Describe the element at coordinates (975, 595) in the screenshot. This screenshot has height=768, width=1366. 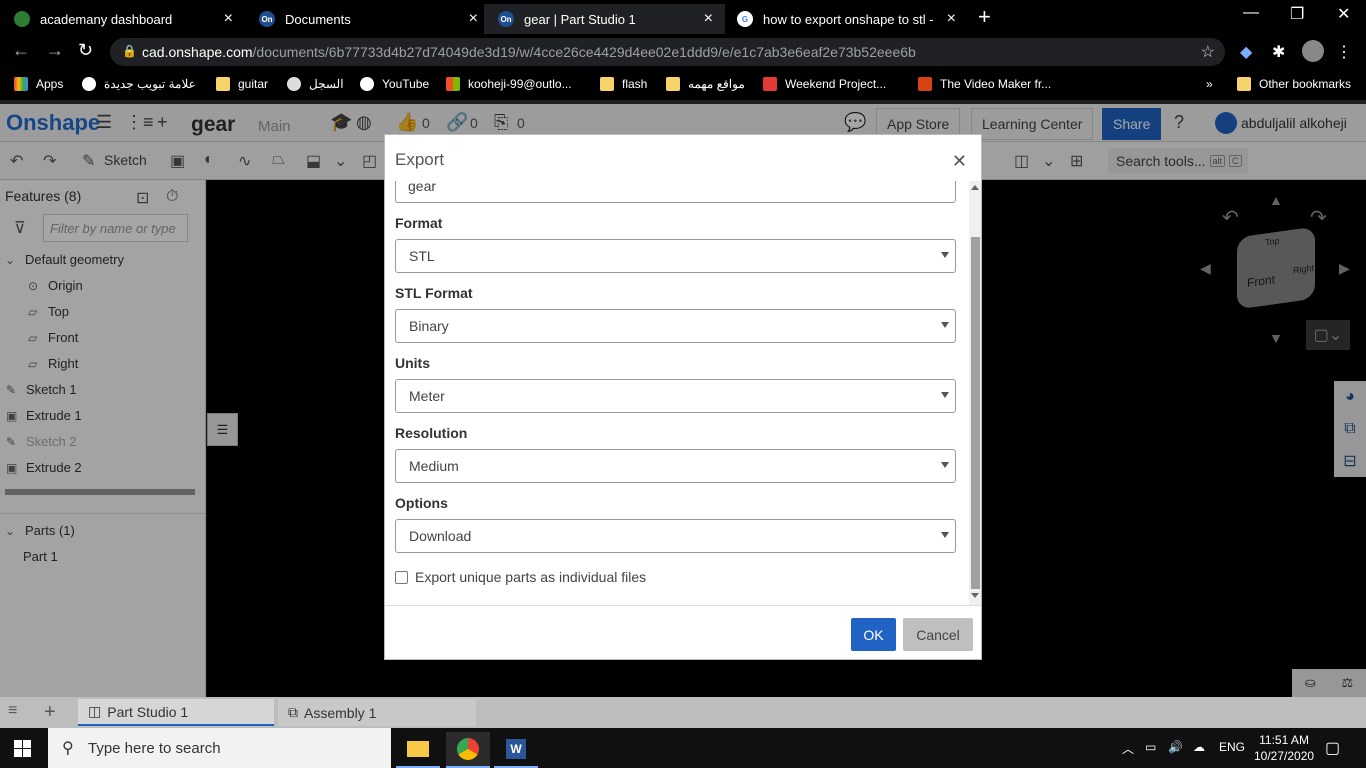
I see `scroll-down-icon` at that location.